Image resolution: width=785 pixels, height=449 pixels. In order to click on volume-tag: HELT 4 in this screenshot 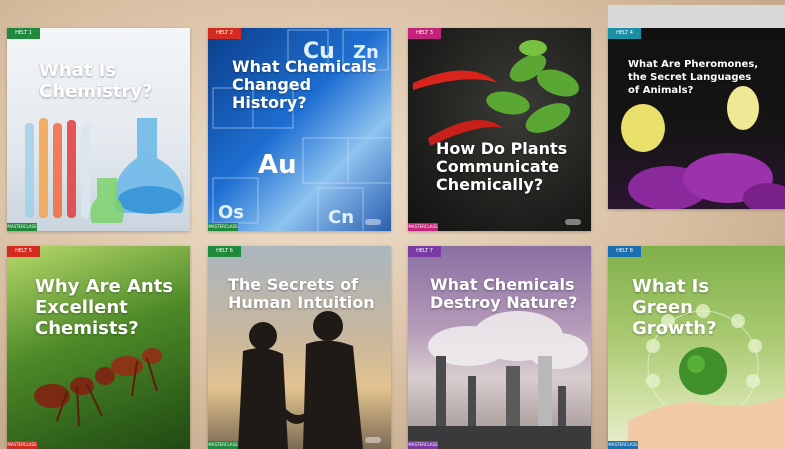, I will do `click(624, 33)`.